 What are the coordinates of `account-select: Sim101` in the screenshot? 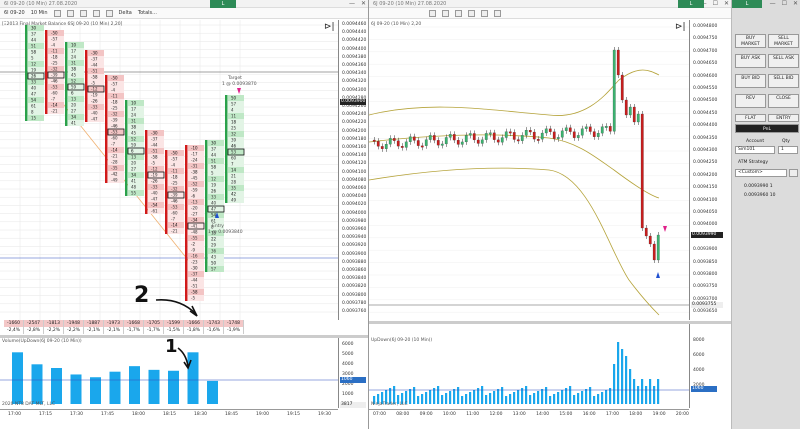 It's located at (755, 150).